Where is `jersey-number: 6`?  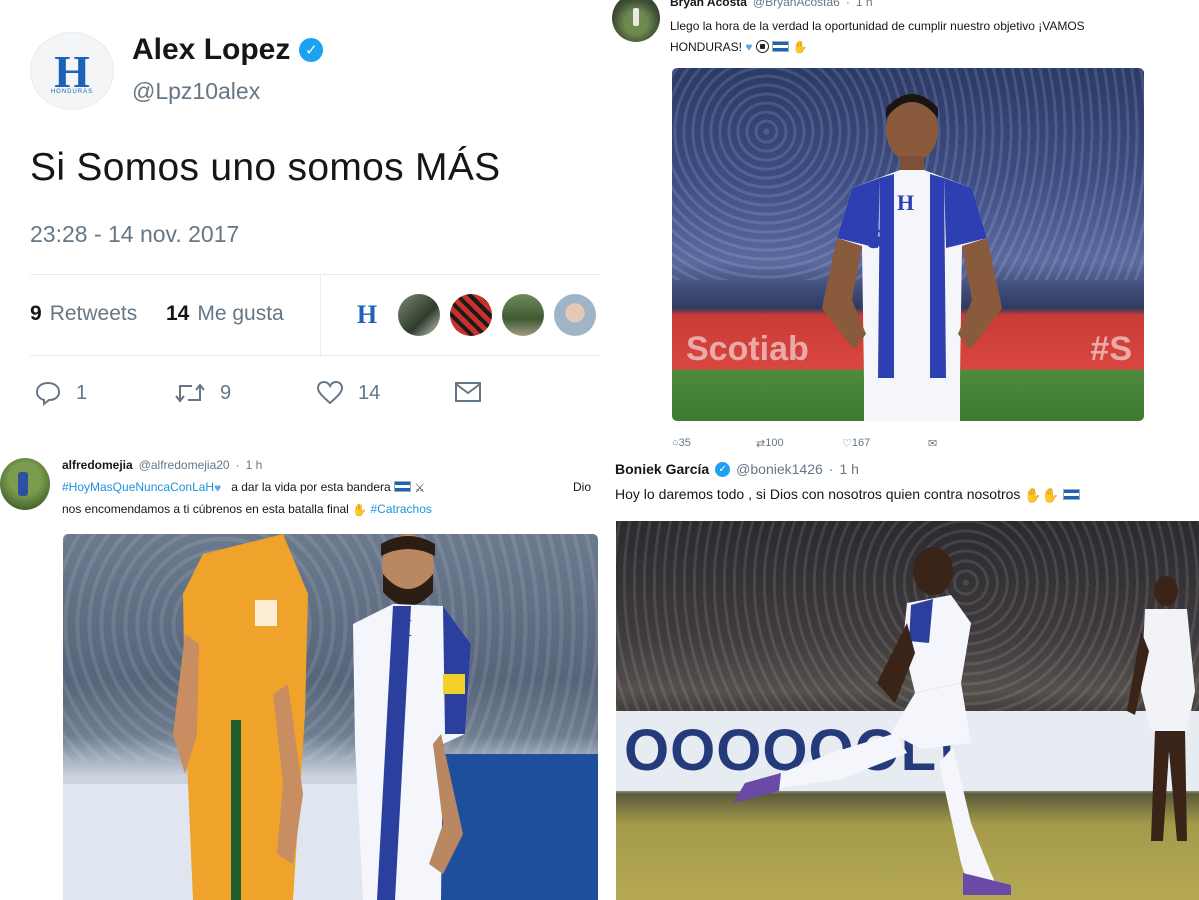
jersey-number: 6 is located at coordinates (873, 238).